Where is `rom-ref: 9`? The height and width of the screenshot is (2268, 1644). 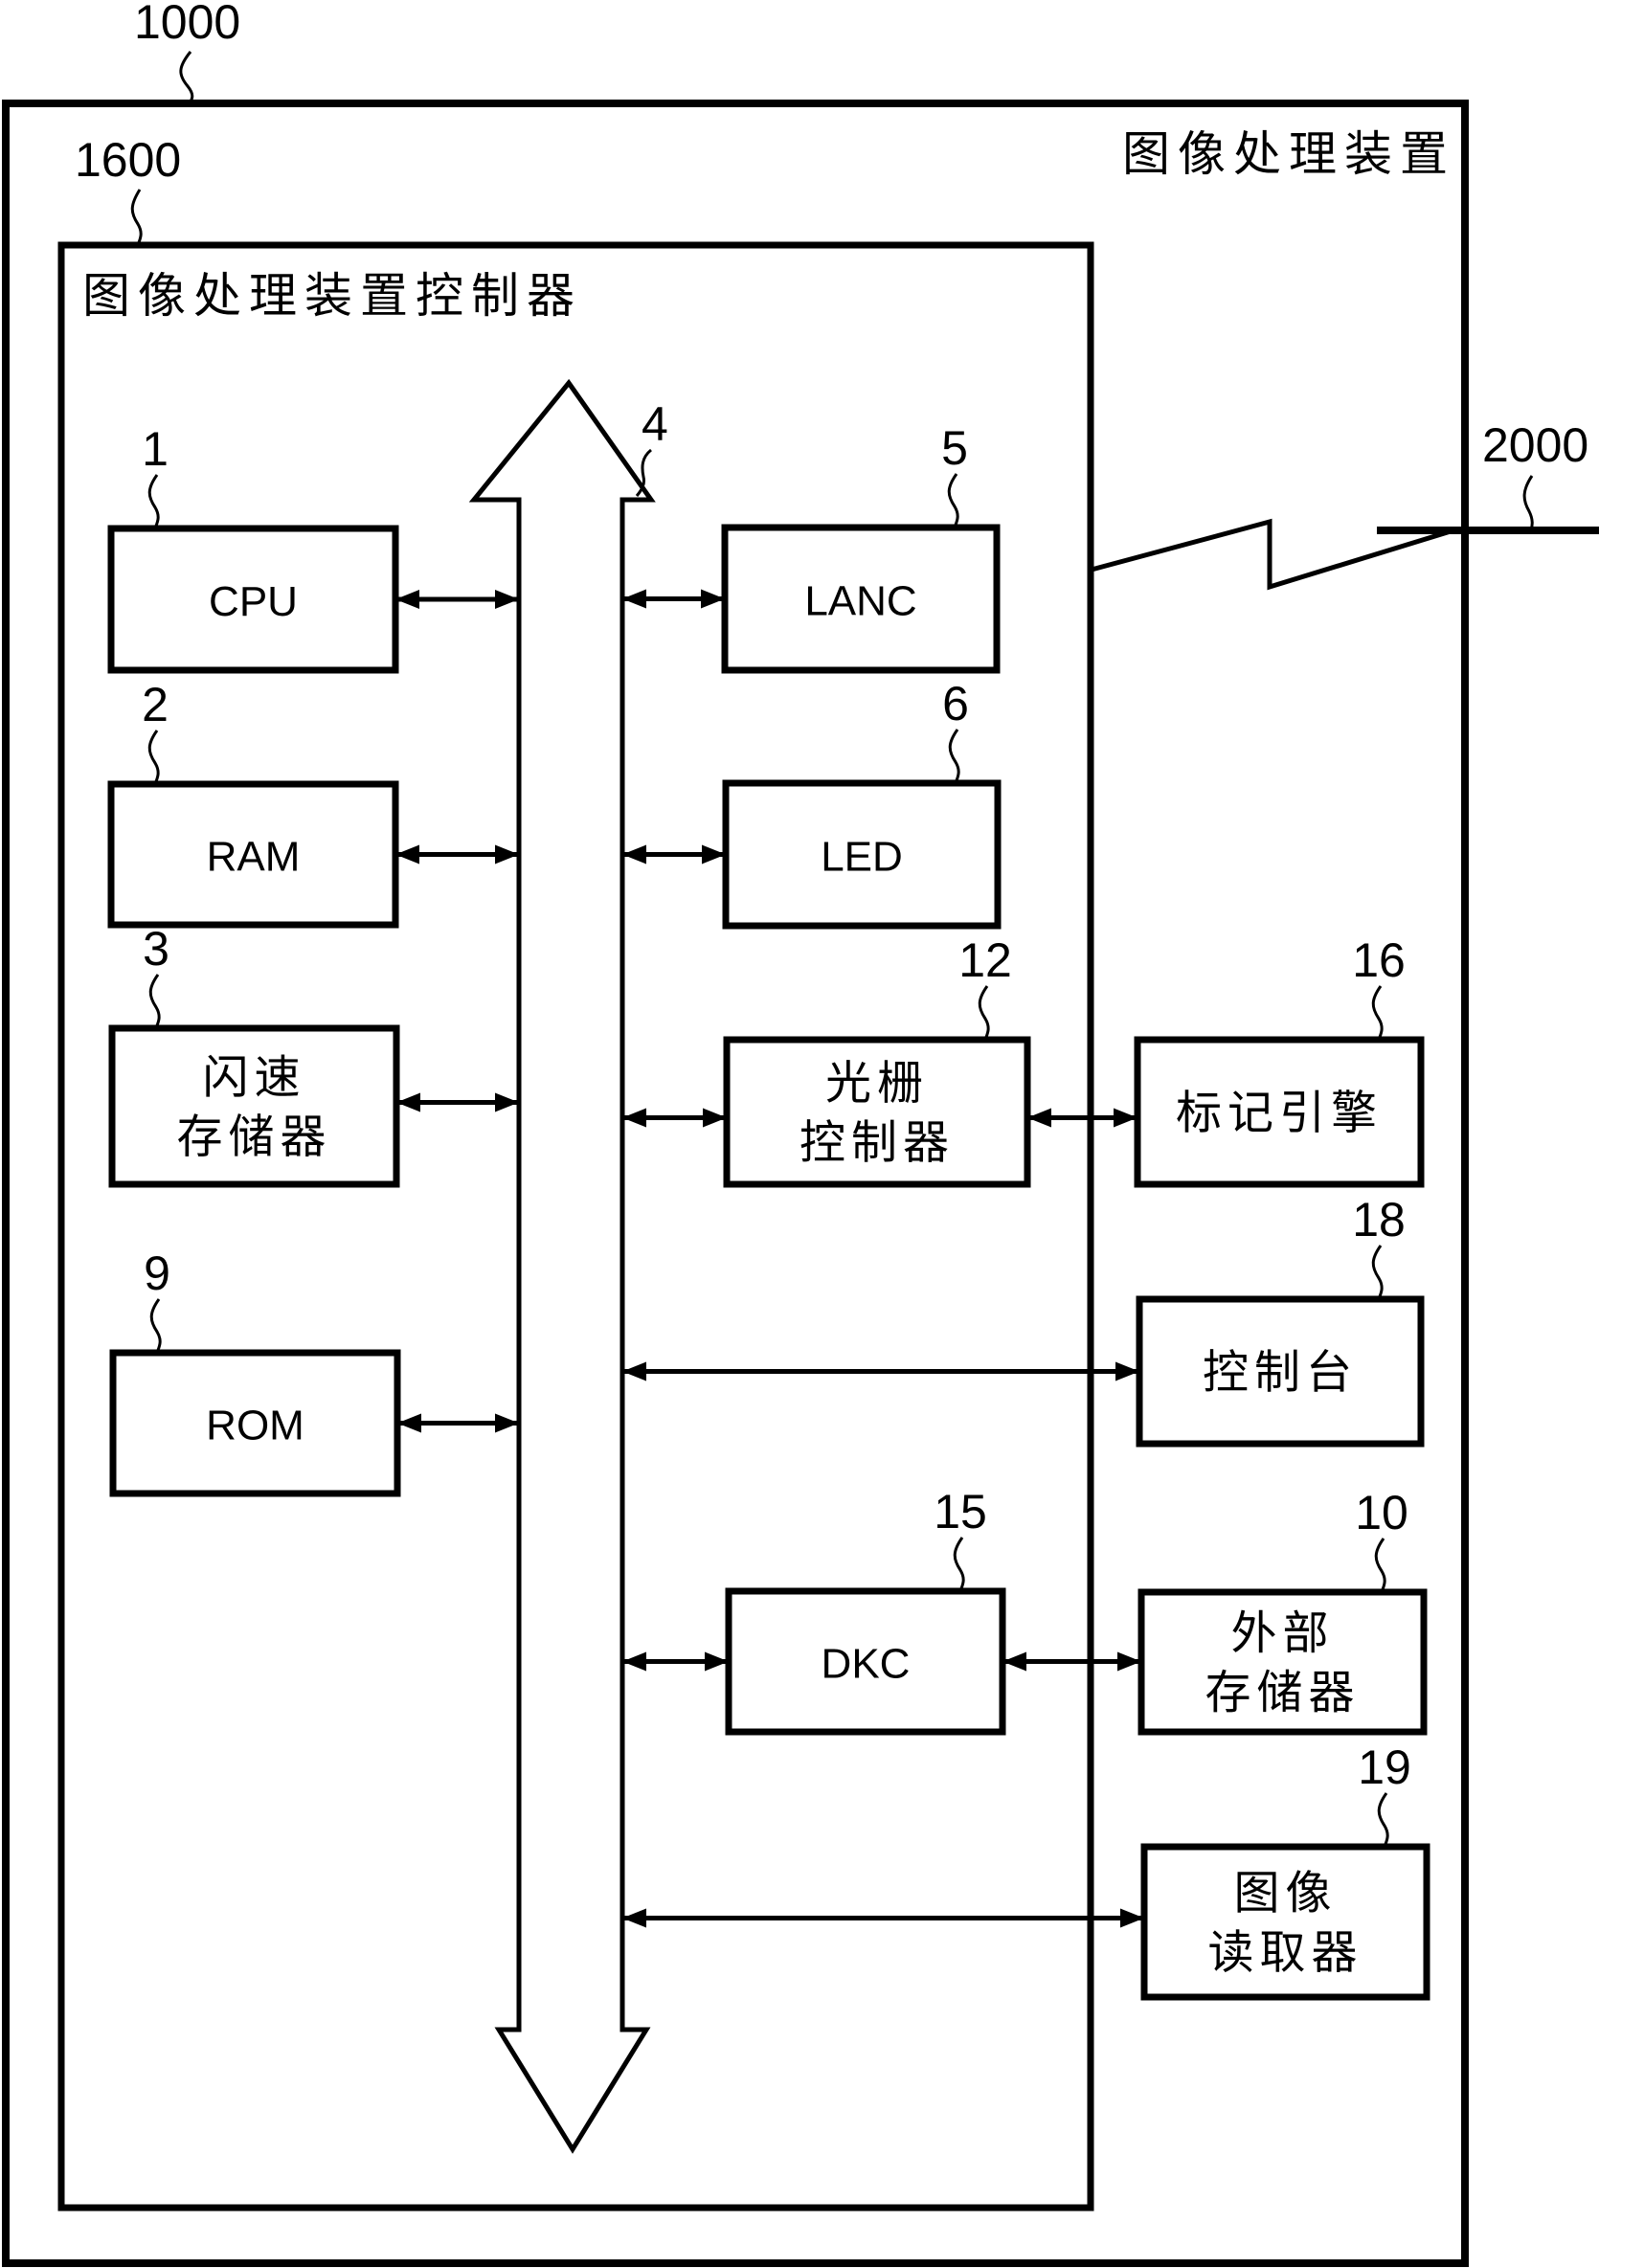
rom-ref: 9 is located at coordinates (157, 1273).